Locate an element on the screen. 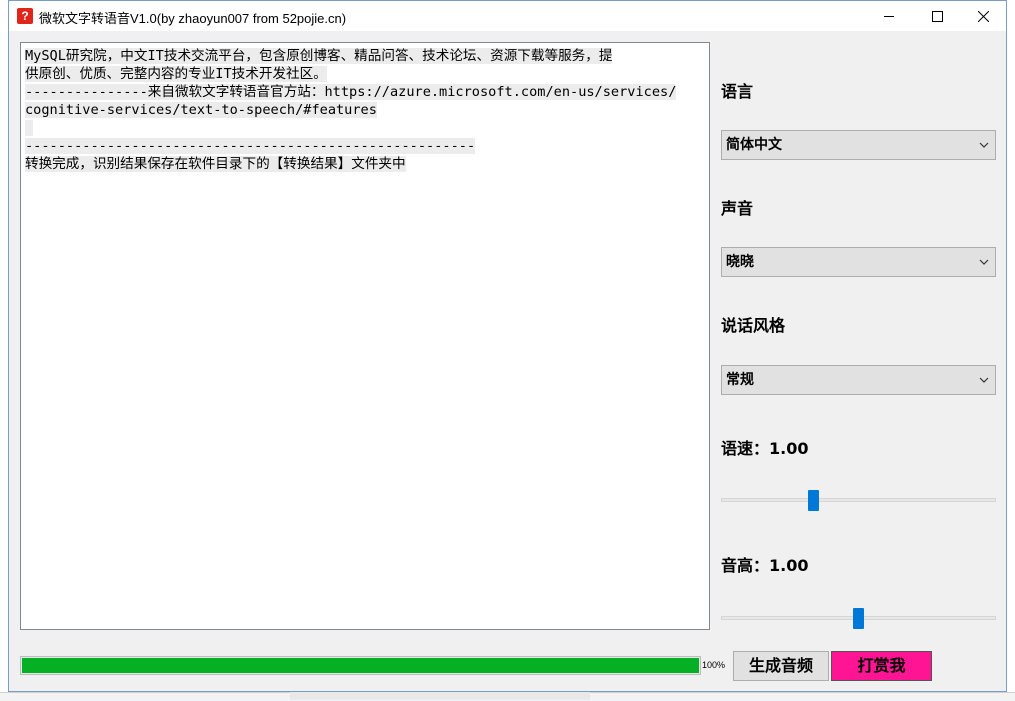 The width and height of the screenshot is (1015, 701). output-line is located at coordinates (365, 128).